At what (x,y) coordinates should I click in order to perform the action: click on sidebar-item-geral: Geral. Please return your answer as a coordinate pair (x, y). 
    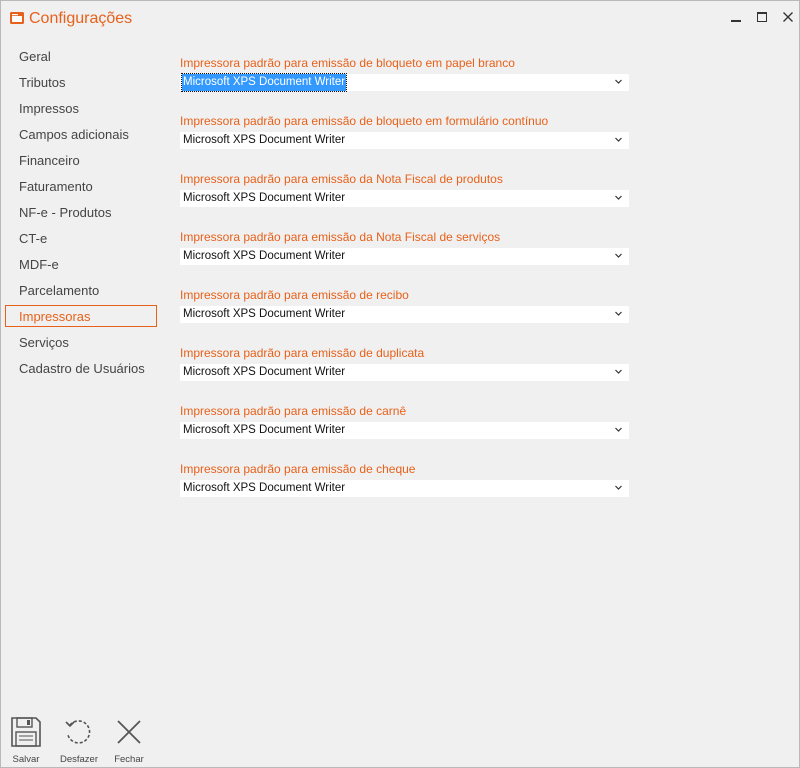
    Looking at the image, I should click on (81, 56).